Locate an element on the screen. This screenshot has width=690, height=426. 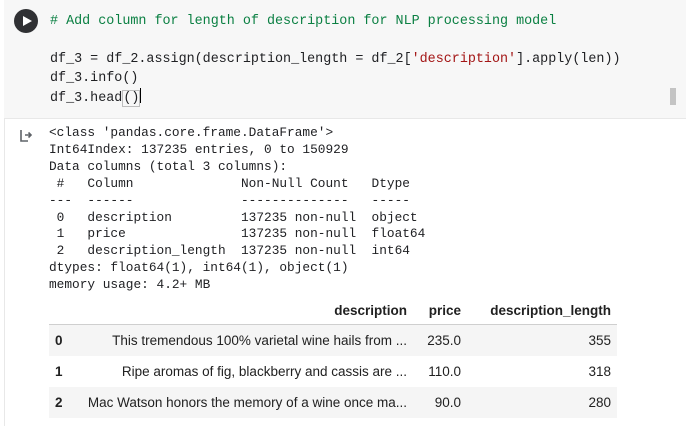
output-line: # Column Non-Null Count Dtype is located at coordinates (237, 183).